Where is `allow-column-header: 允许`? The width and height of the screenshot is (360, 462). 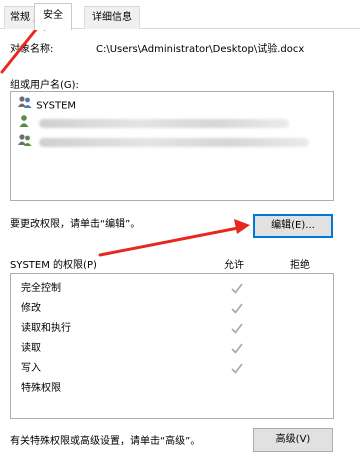
allow-column-header: 允许 is located at coordinates (234, 265).